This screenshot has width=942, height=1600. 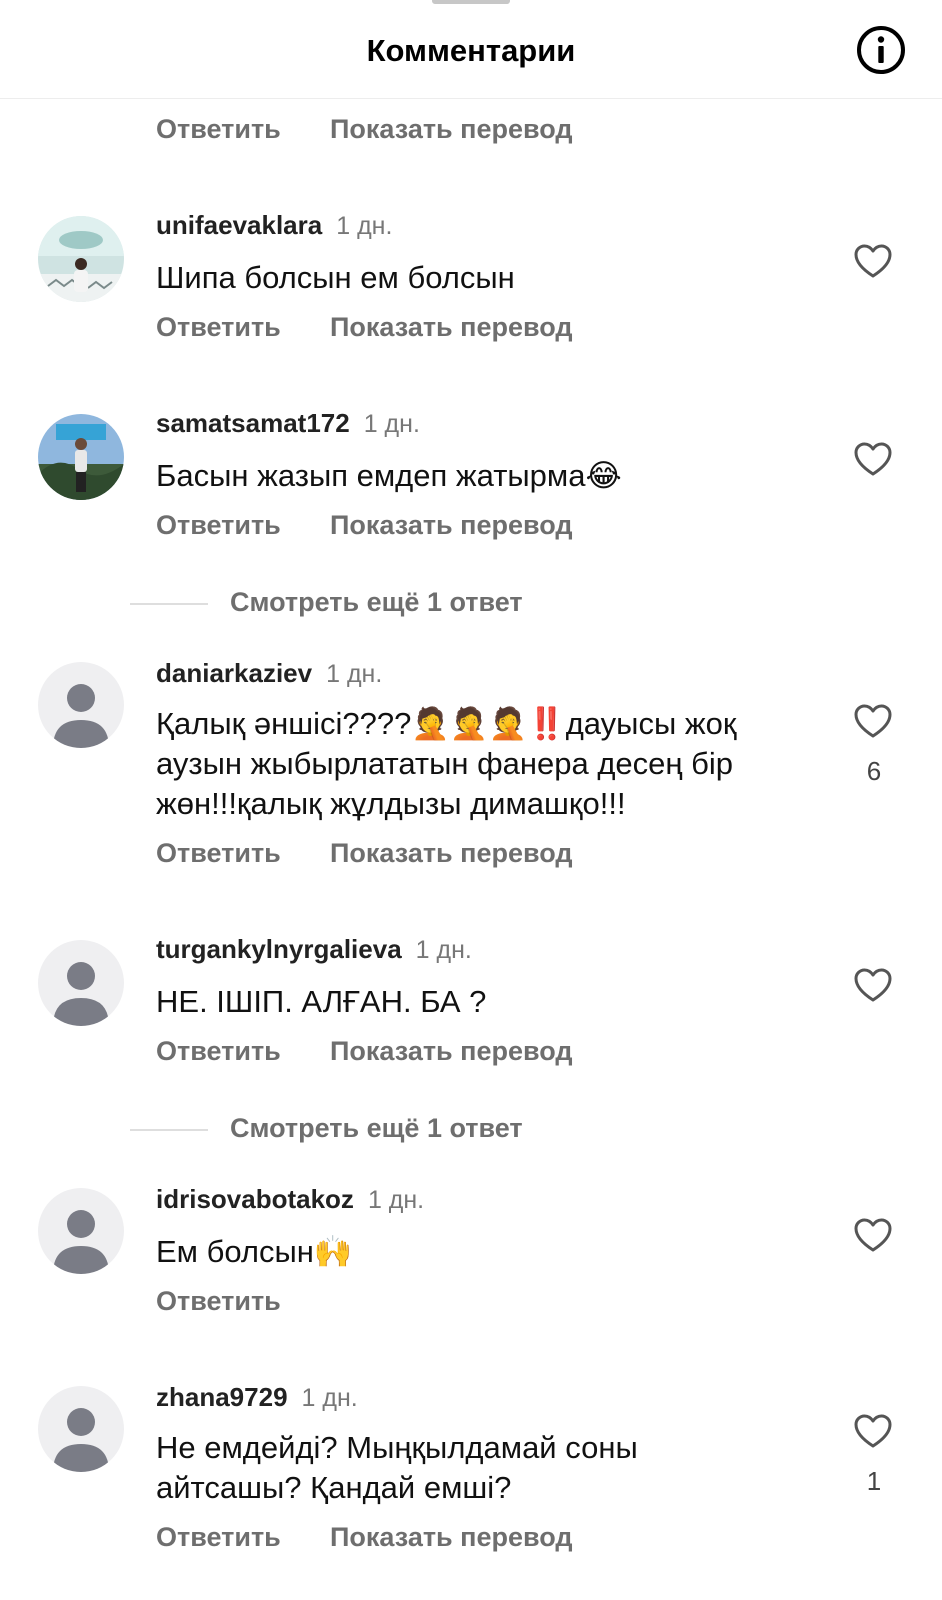 What do you see at coordinates (881, 50) in the screenshot?
I see `info-icon` at bounding box center [881, 50].